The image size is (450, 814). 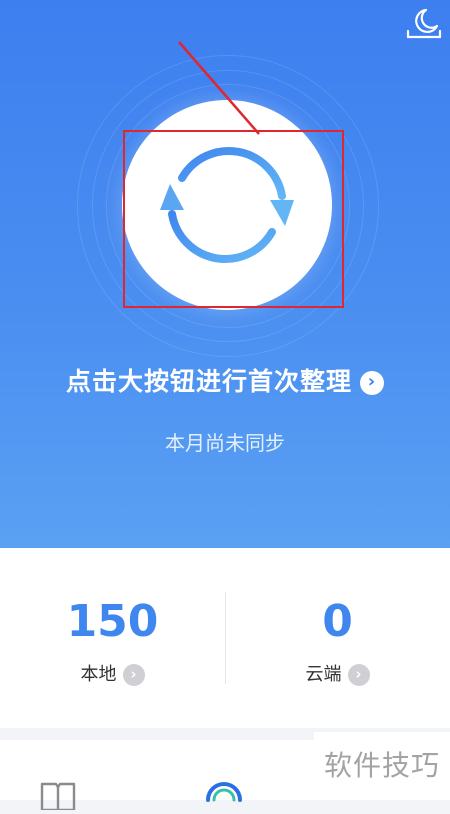 I want to click on sync-status-text: 本月尚未同步, so click(x=225, y=443).